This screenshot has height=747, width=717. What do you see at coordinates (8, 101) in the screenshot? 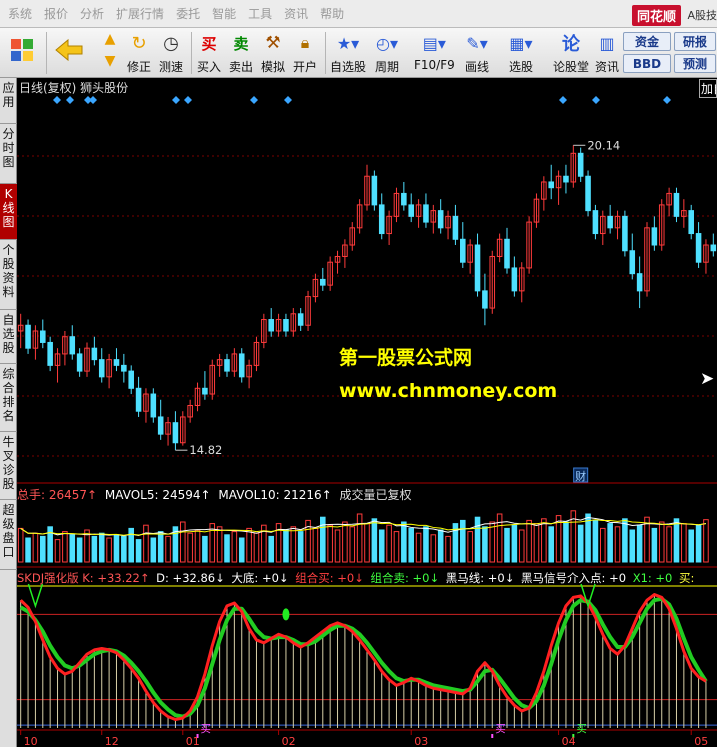
I see `tab-apps: 应用` at bounding box center [8, 101].